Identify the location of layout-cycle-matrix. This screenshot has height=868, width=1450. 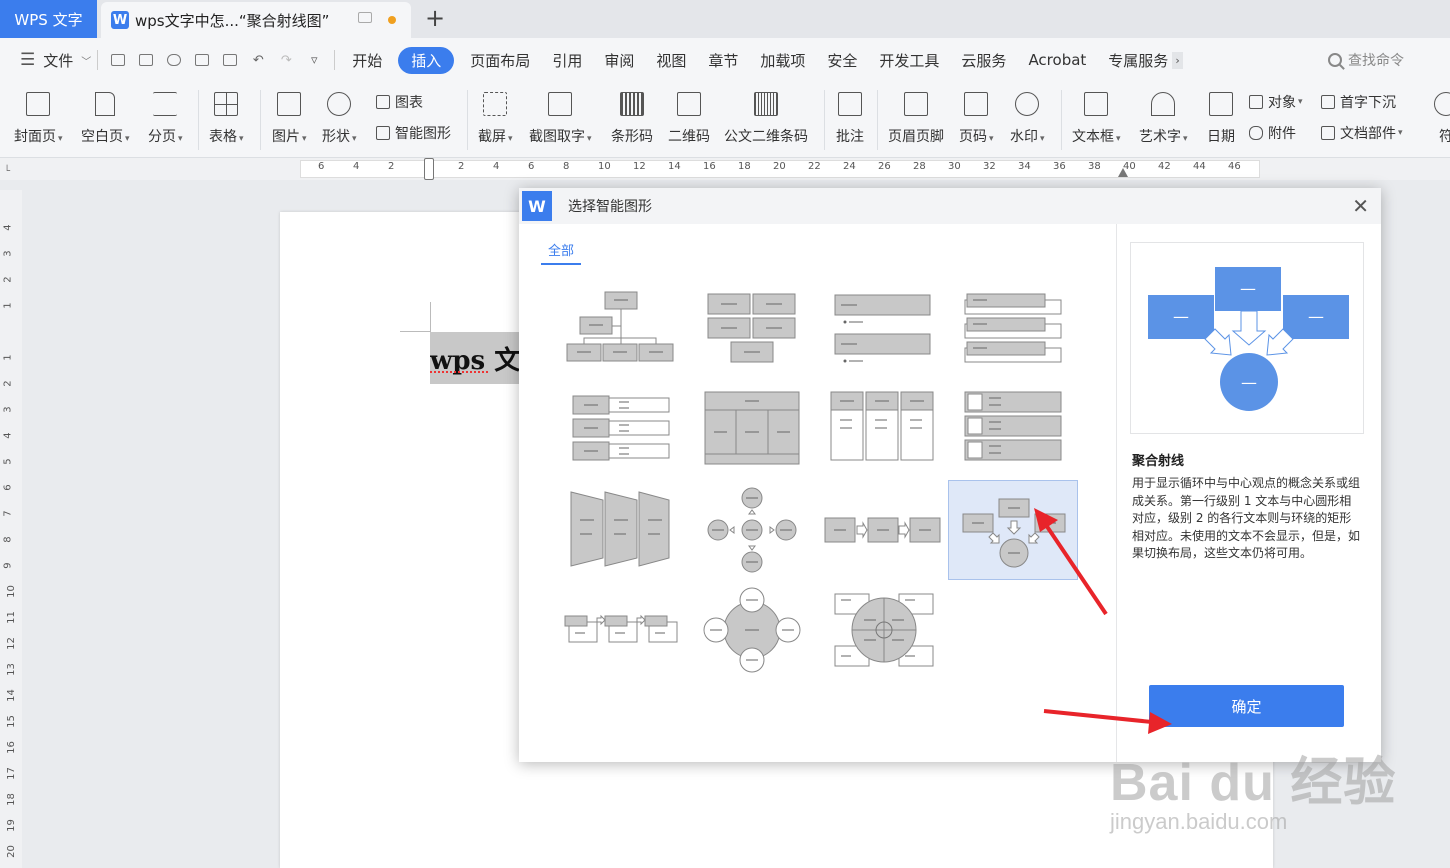
(884, 630).